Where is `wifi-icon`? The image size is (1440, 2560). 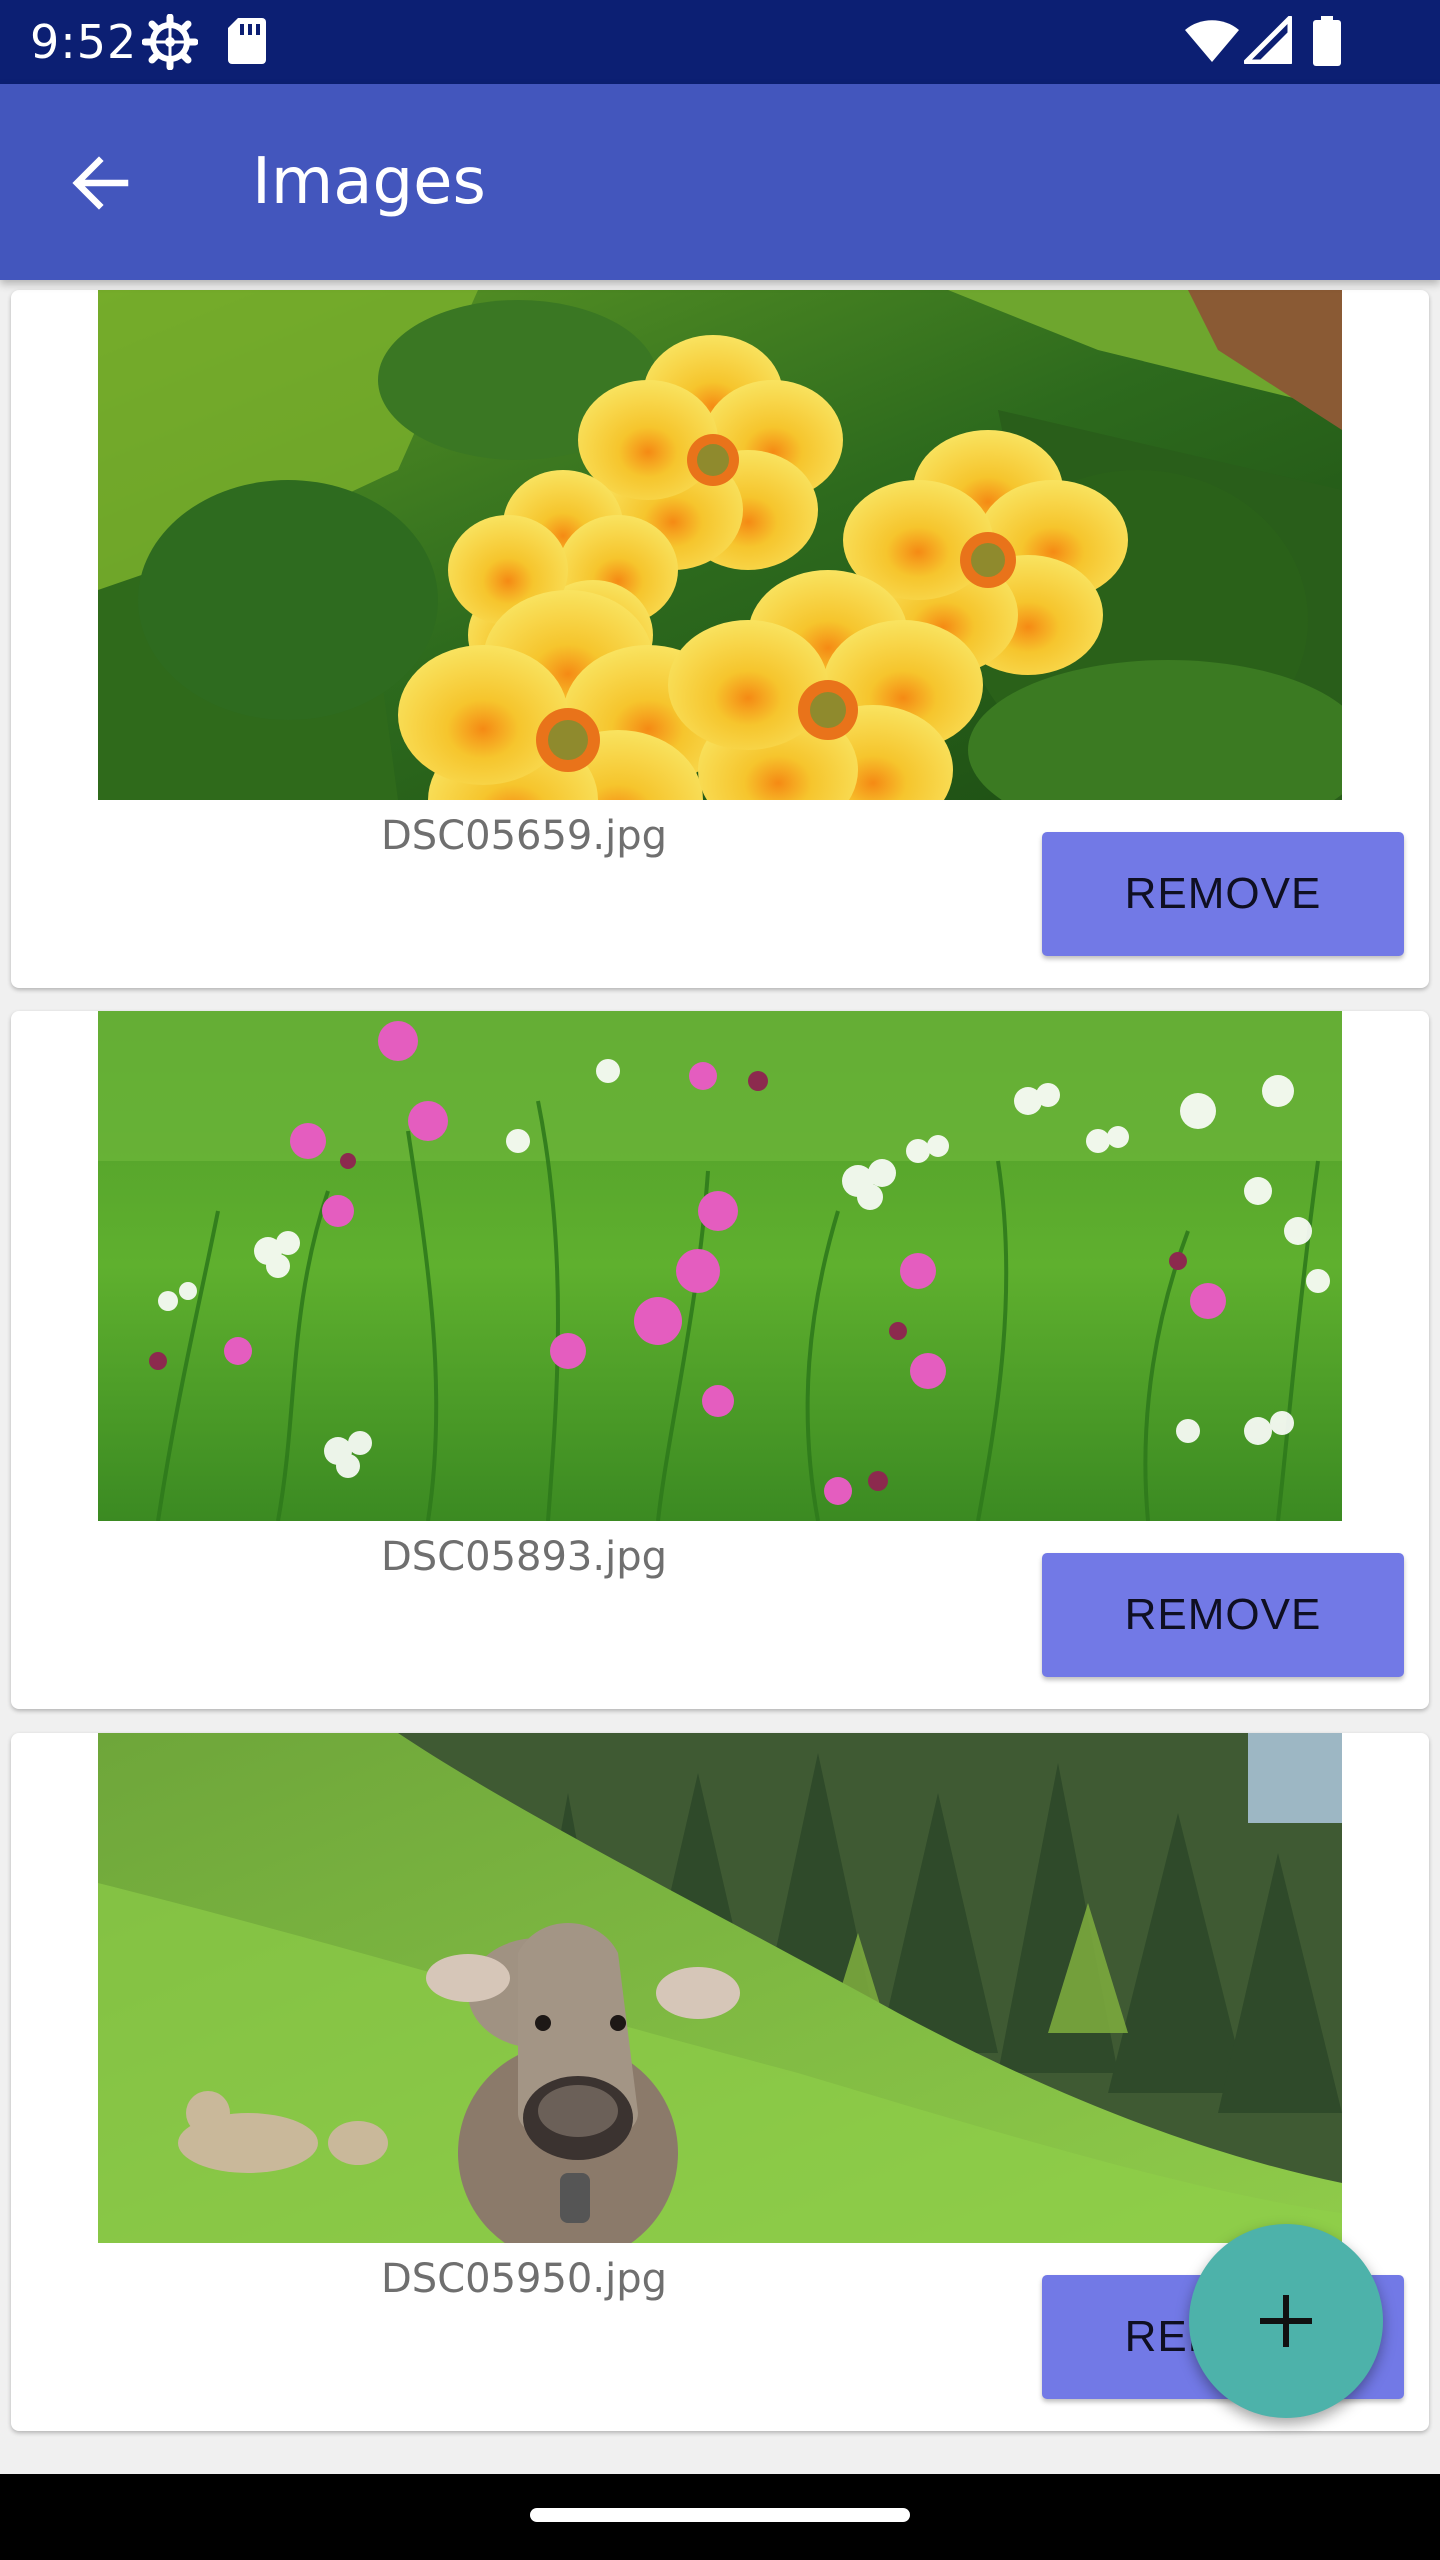
wifi-icon is located at coordinates (1212, 41).